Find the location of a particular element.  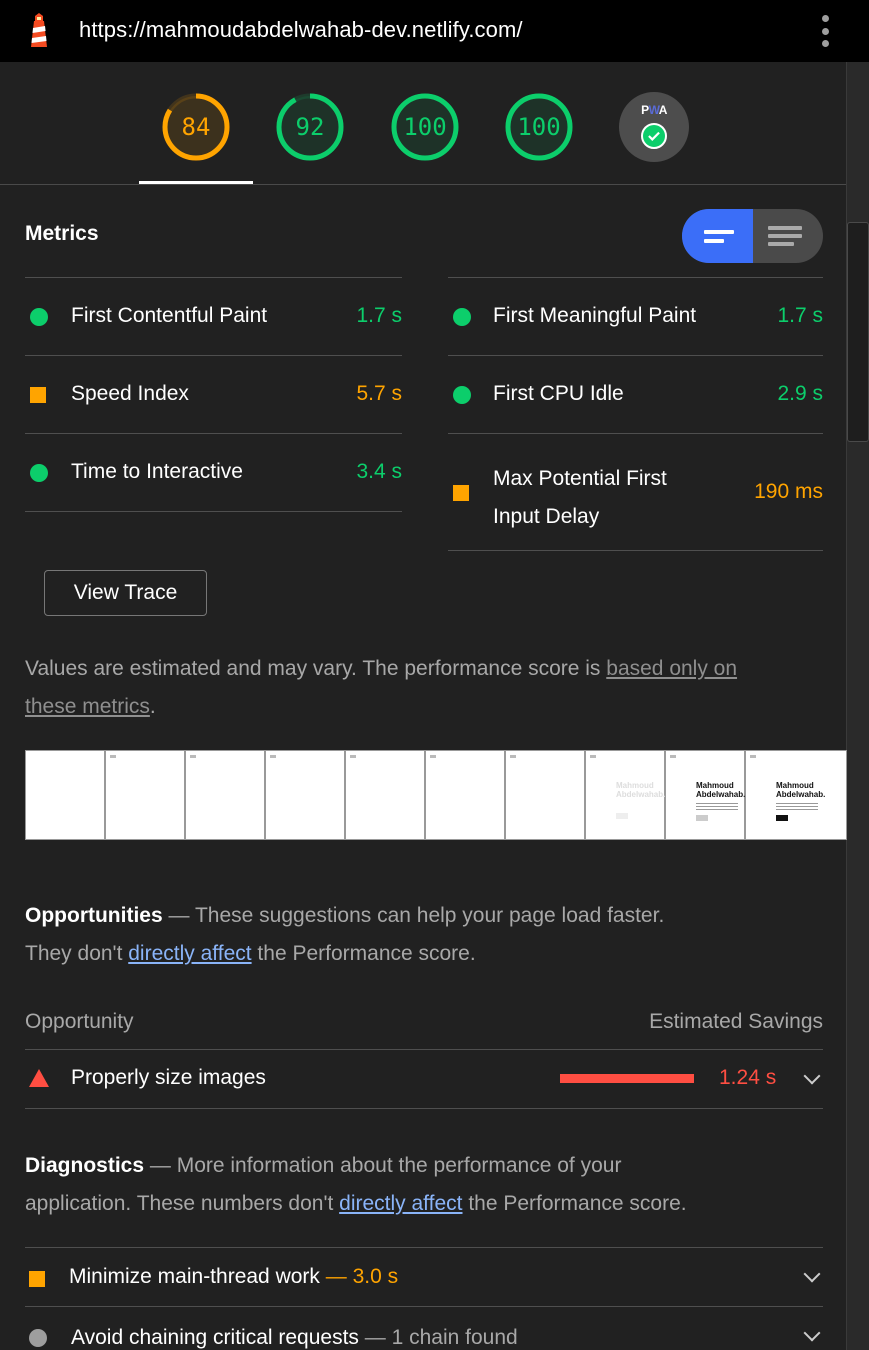

metric-name: First Meaningful Paint is located at coordinates (595, 315).